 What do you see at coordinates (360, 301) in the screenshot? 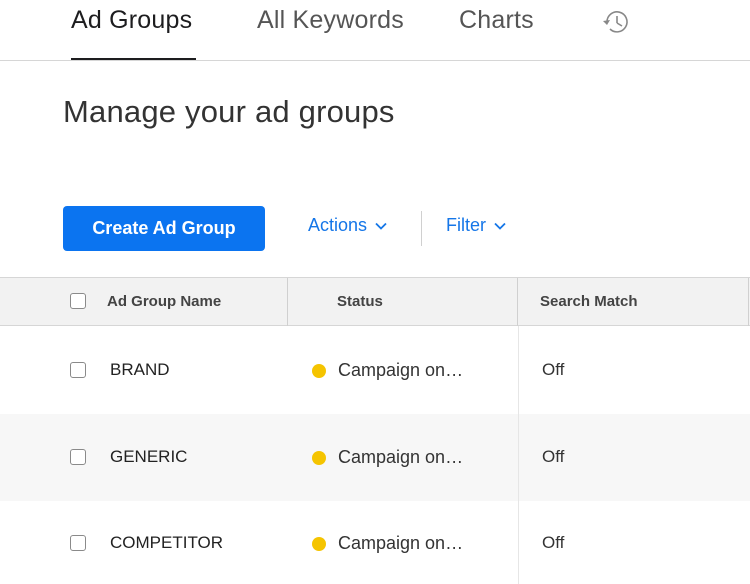
I see `column-header-status: Status` at bounding box center [360, 301].